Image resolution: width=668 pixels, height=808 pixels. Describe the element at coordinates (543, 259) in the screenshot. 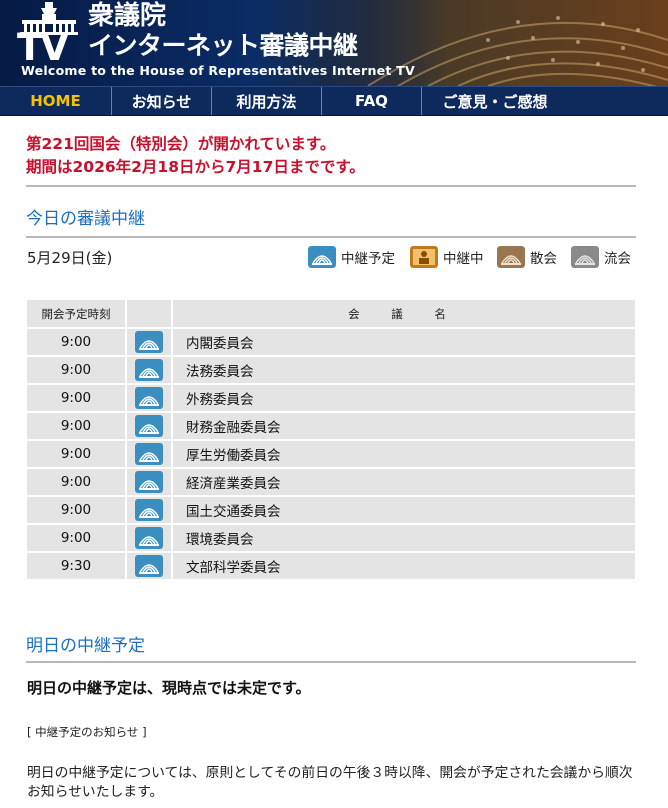

I see `legend-label: 散会` at that location.